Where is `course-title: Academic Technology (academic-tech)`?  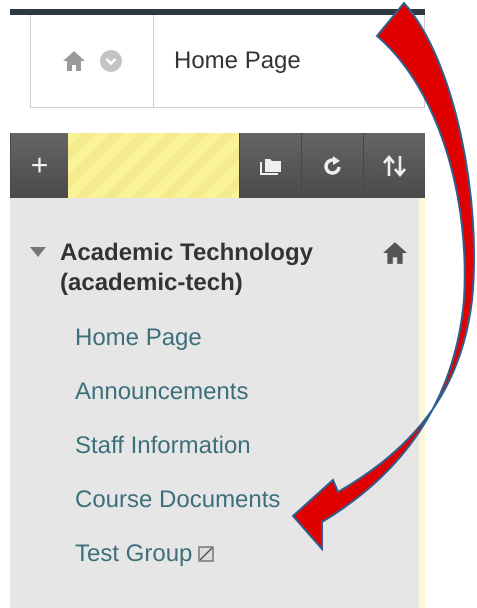 course-title: Academic Technology (academic-tech) is located at coordinates (187, 268).